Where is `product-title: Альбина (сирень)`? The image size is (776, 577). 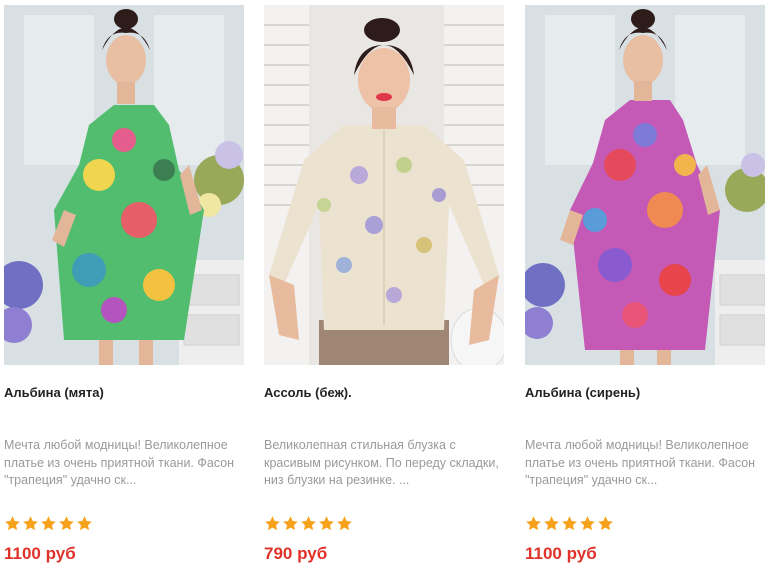 product-title: Альбина (сирень) is located at coordinates (645, 392).